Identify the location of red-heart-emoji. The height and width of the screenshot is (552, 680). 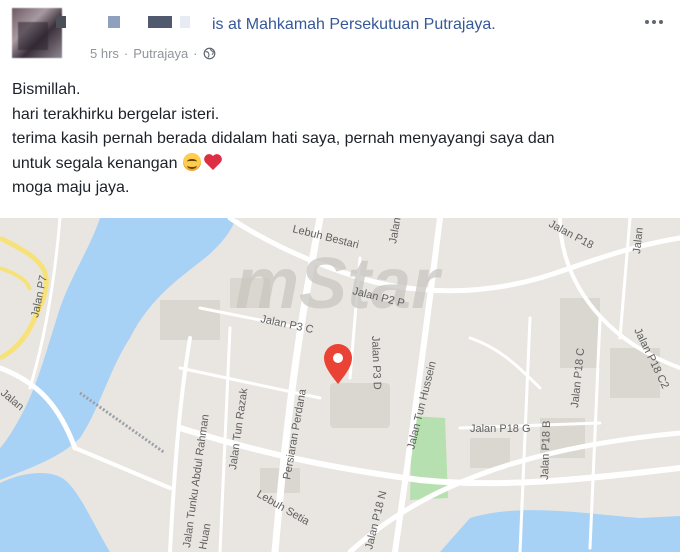
(213, 161).